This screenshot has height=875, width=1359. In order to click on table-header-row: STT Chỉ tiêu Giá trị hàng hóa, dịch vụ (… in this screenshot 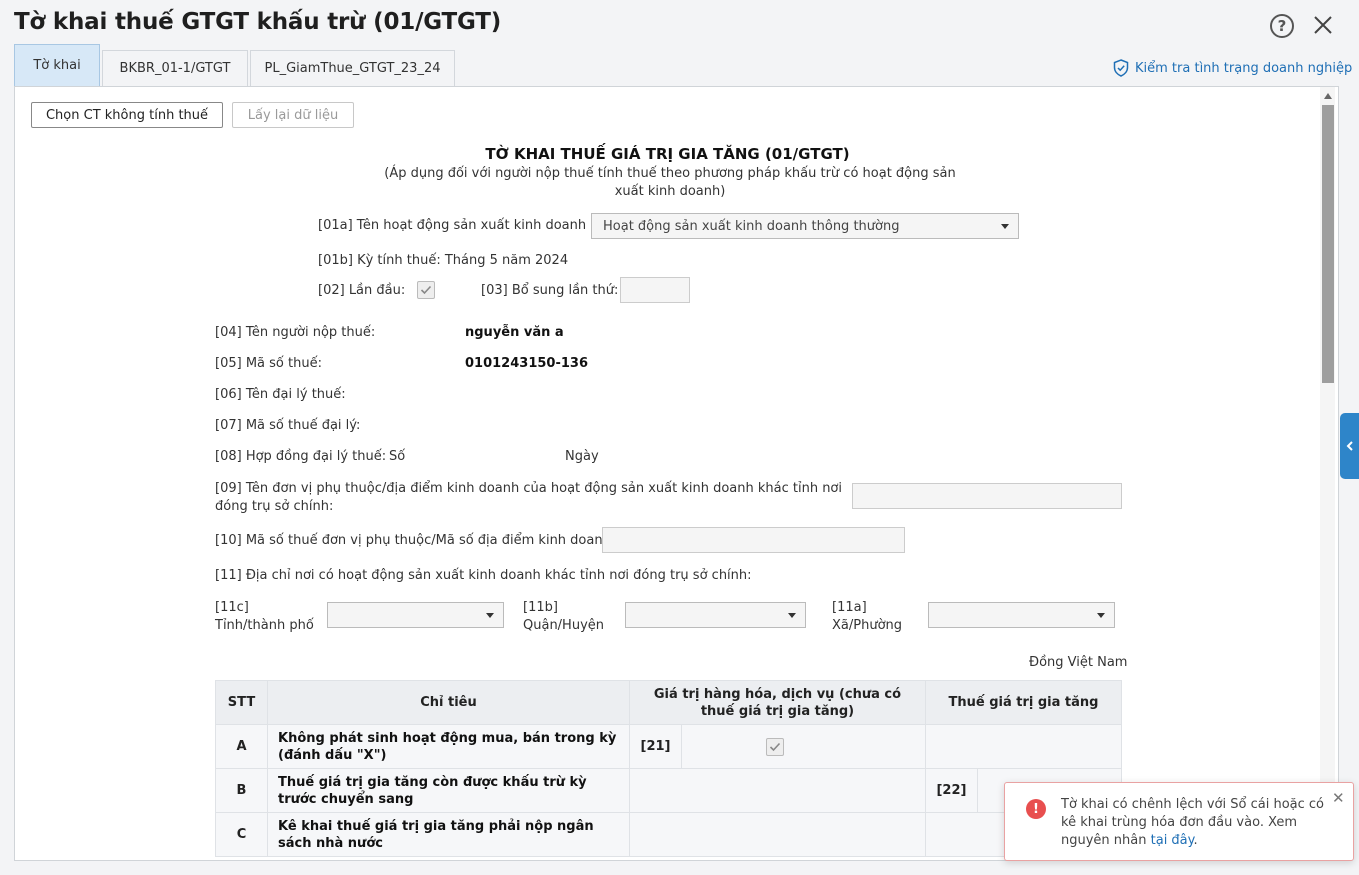, I will do `click(669, 702)`.